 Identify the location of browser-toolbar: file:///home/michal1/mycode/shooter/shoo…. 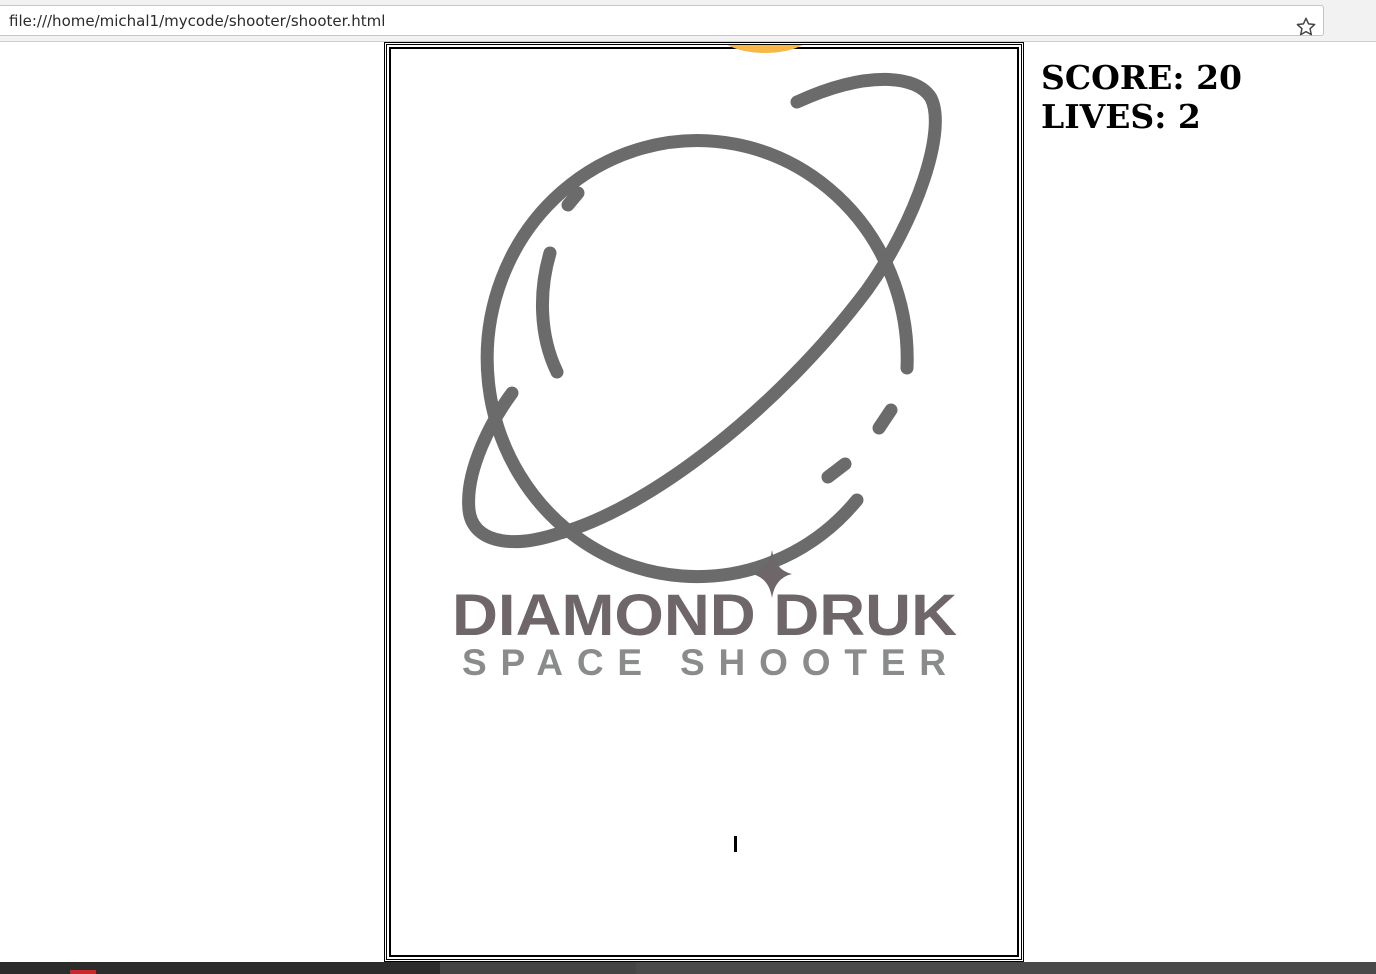
(688, 21).